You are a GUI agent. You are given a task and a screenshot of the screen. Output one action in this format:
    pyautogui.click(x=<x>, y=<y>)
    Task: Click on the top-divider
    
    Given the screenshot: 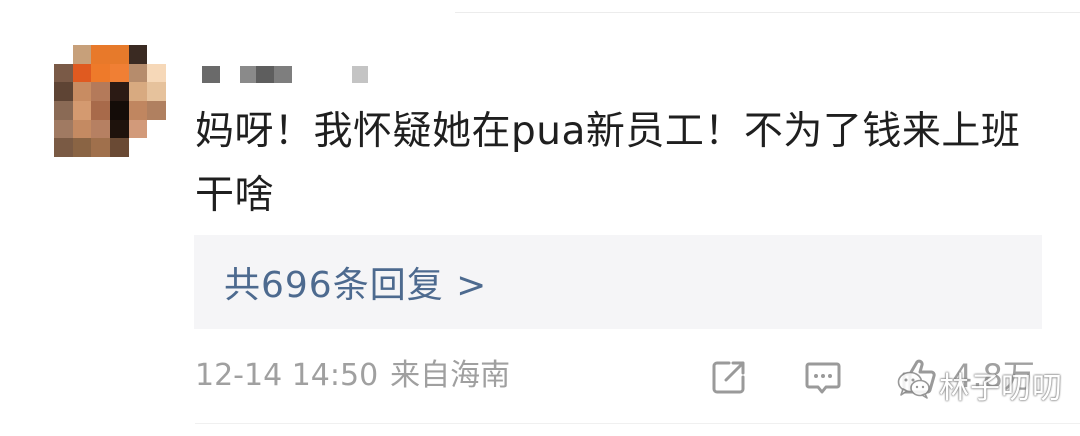 What is the action you would take?
    pyautogui.click(x=767, y=12)
    